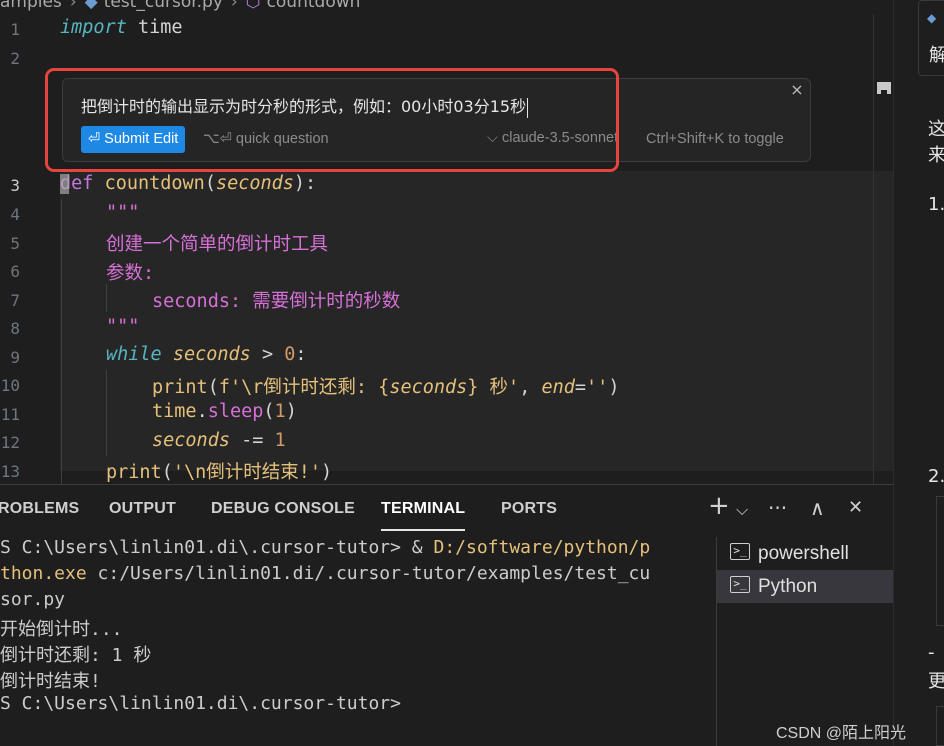 The image size is (944, 746). What do you see at coordinates (936, 155) in the screenshot?
I see `chat-text: 来` at bounding box center [936, 155].